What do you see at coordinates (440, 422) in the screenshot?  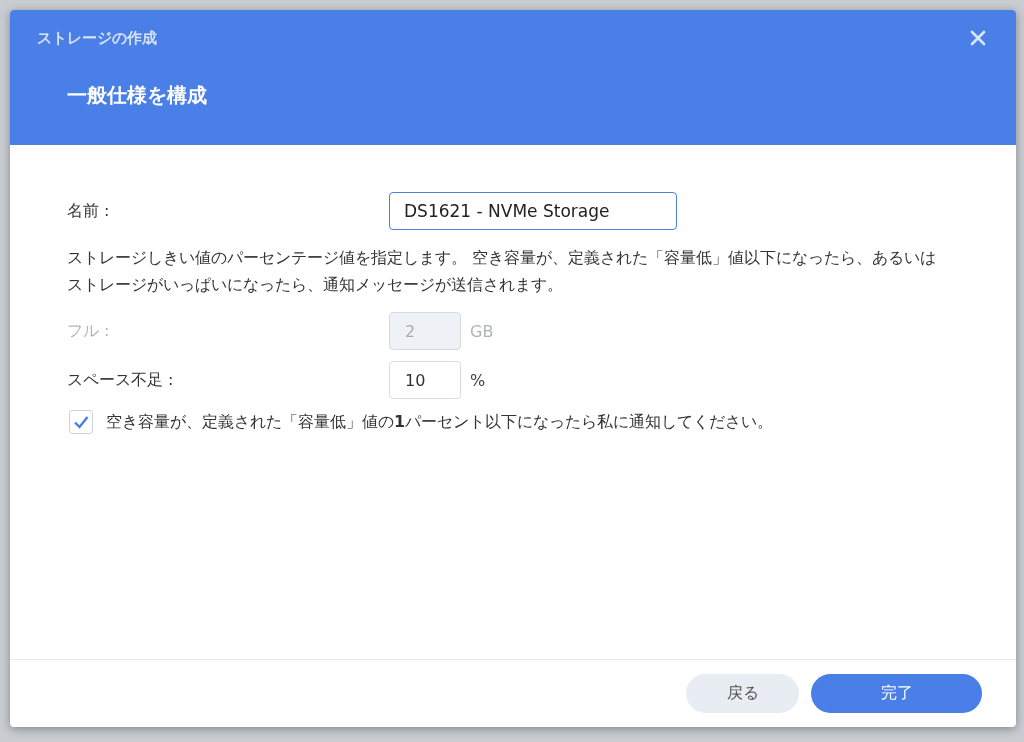 I see `checkbox-label: 空き容量が、定義された「容量低」値の1パーセント以下になったら私に通知してください。` at bounding box center [440, 422].